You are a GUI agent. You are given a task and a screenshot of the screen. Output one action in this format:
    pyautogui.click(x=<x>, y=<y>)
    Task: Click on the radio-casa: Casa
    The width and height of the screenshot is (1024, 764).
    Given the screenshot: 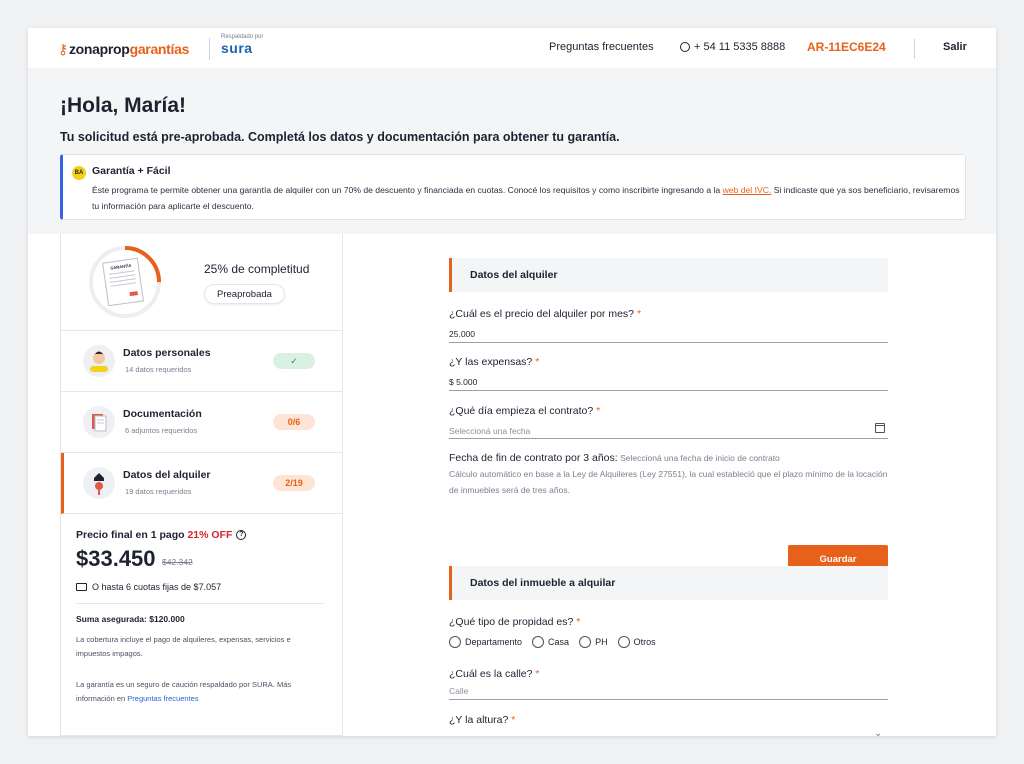 What is the action you would take?
    pyautogui.click(x=550, y=642)
    